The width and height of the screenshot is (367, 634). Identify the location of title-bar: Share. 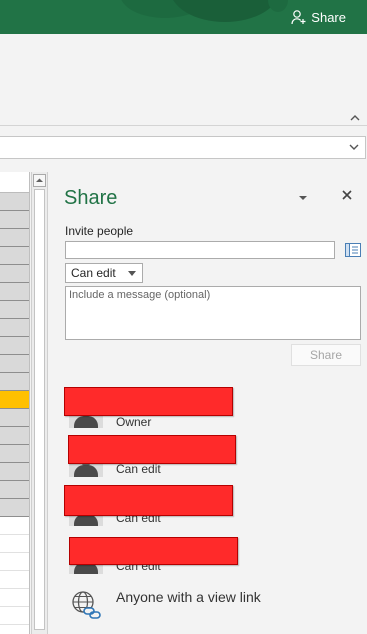
(183, 17).